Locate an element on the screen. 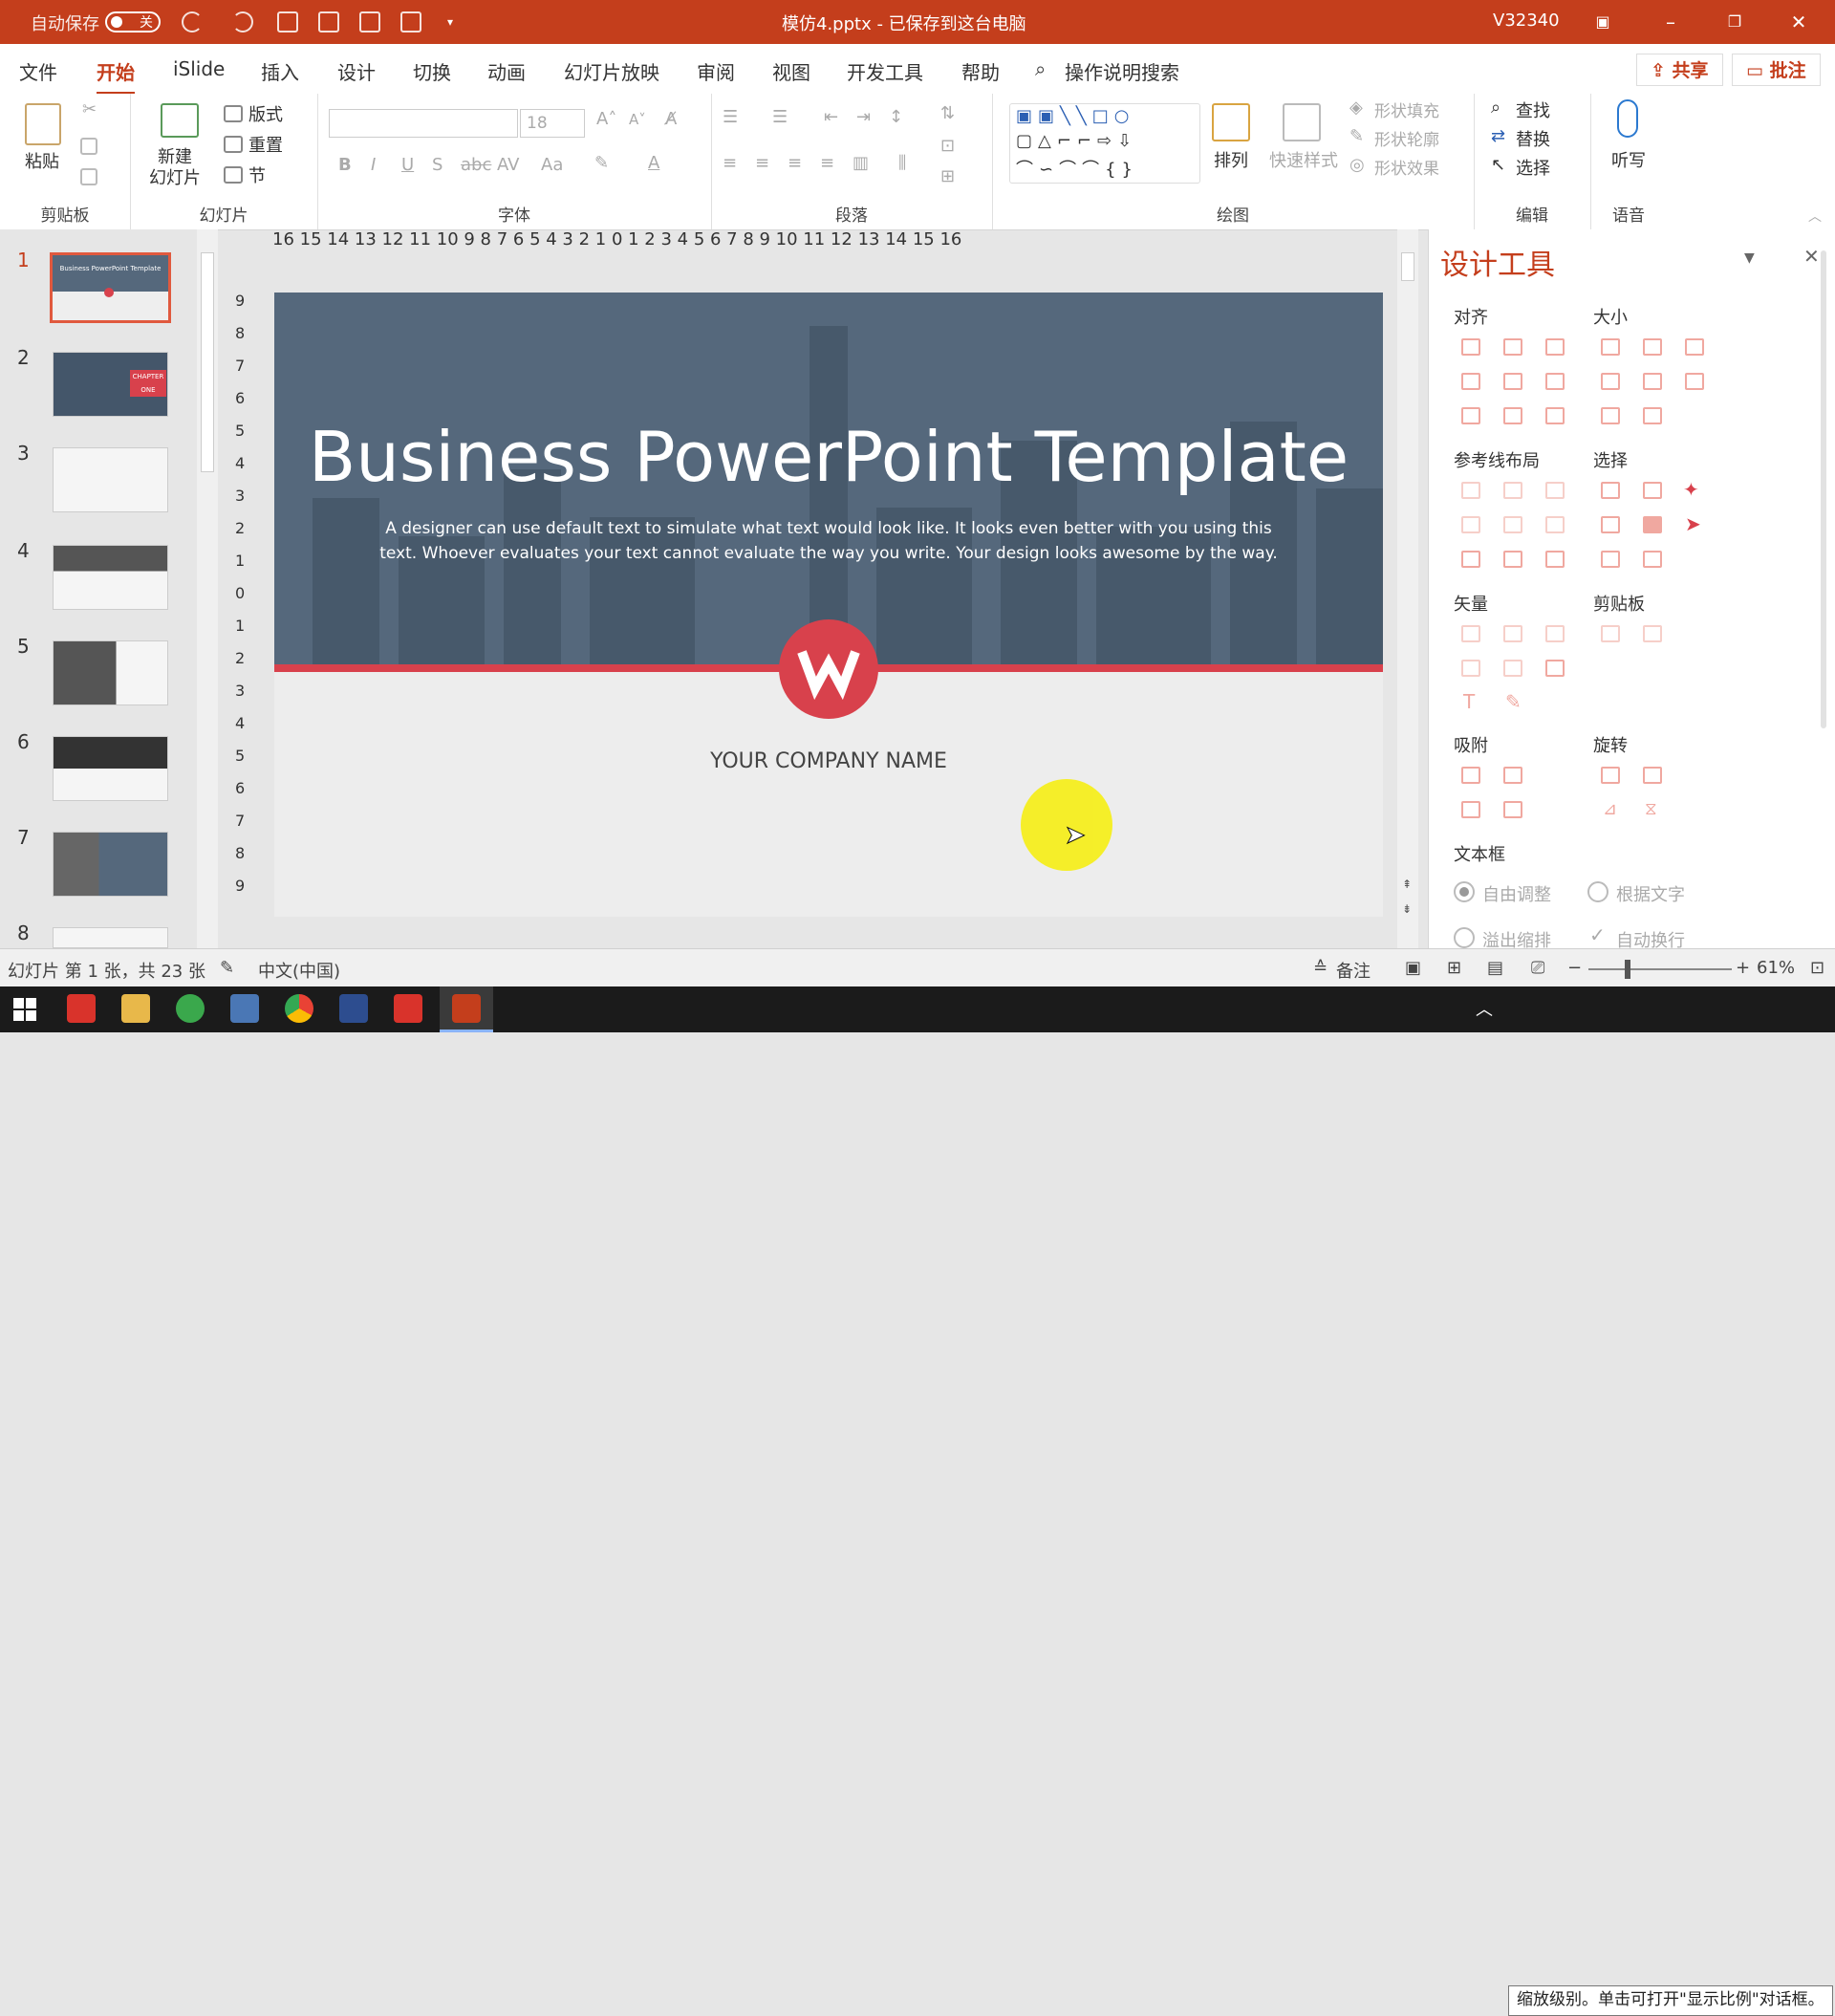  shape-effects-label: 形状效果 is located at coordinates (1406, 167).